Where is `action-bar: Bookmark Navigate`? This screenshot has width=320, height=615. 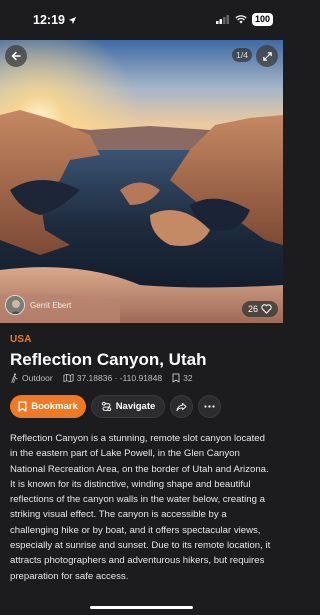 action-bar: Bookmark Navigate is located at coordinates (115, 406).